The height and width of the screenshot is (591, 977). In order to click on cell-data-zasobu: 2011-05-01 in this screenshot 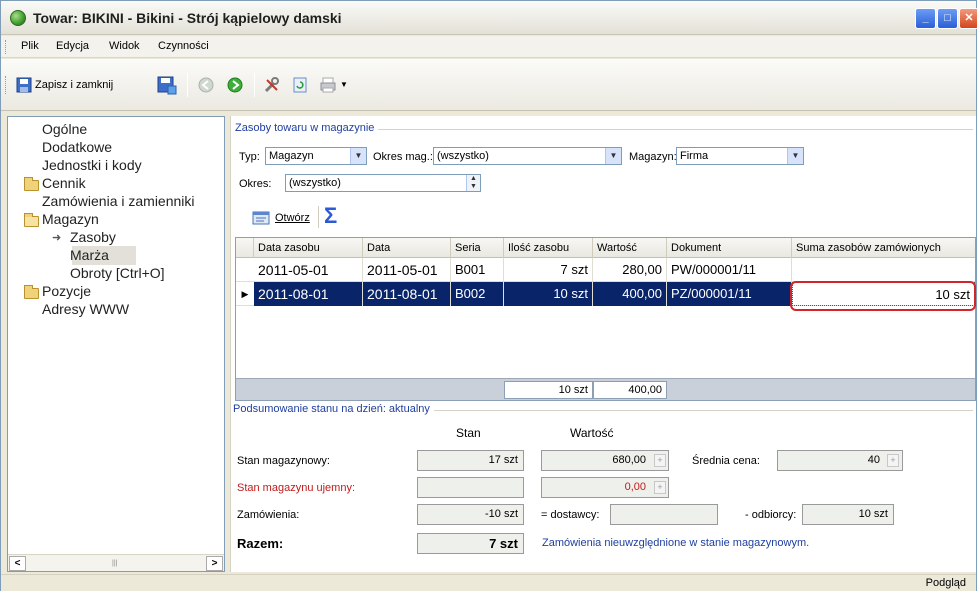, I will do `click(308, 270)`.